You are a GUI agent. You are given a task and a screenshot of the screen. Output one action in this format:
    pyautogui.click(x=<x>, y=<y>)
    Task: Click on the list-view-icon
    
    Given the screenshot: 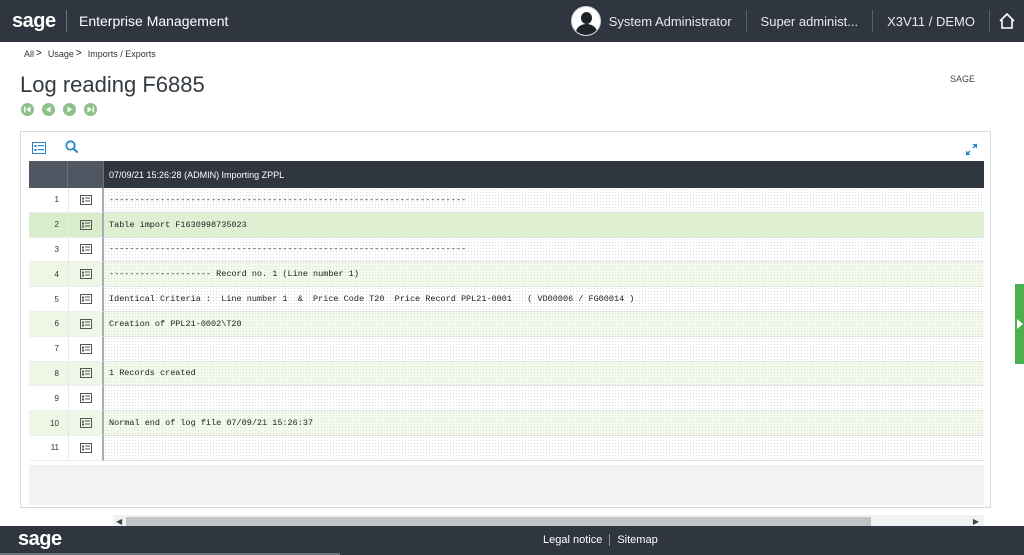 What is the action you would take?
    pyautogui.click(x=39, y=148)
    